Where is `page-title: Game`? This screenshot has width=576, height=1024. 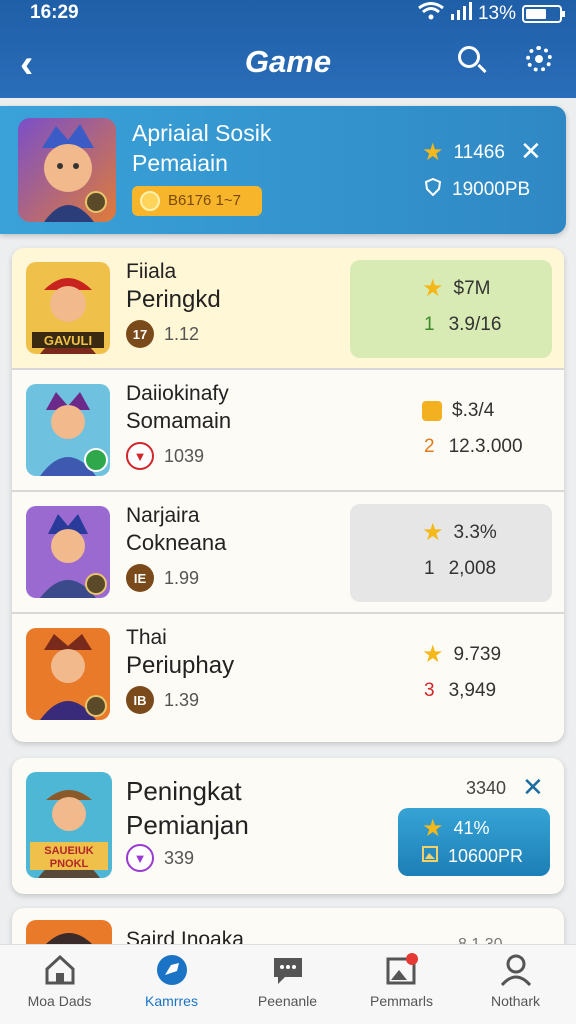
page-title: Game is located at coordinates (288, 61).